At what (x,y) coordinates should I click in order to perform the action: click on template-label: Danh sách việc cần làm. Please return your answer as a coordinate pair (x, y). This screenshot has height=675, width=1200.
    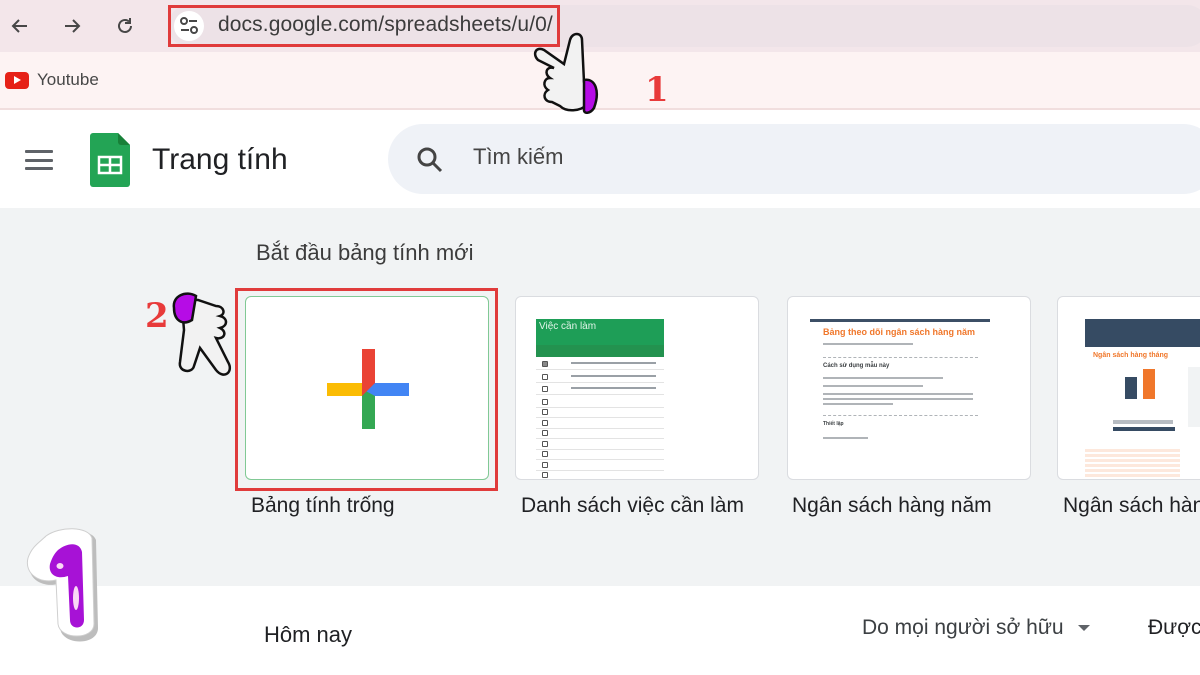
    Looking at the image, I should click on (632, 506).